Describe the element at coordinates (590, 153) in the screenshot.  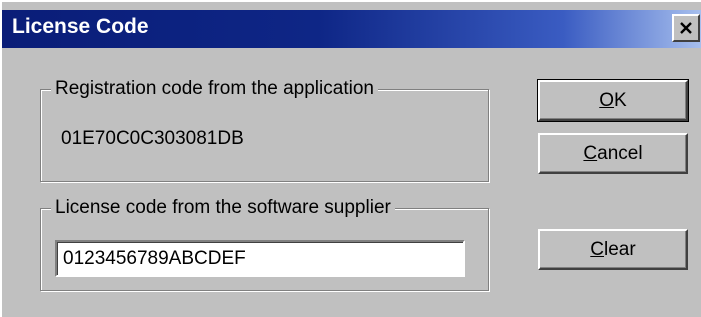
I see `cancel-mnemonic: C` at that location.